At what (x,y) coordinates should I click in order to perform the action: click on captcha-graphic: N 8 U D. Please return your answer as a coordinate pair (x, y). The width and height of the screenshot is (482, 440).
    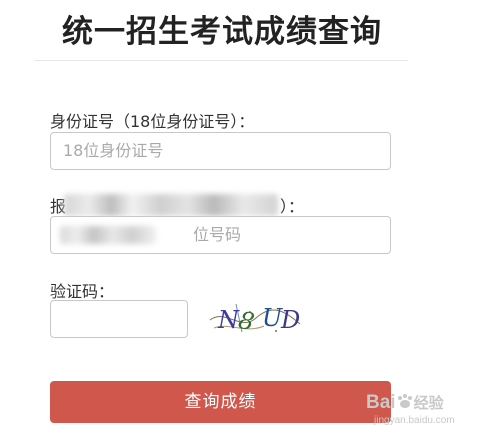
    Looking at the image, I should click on (255, 318).